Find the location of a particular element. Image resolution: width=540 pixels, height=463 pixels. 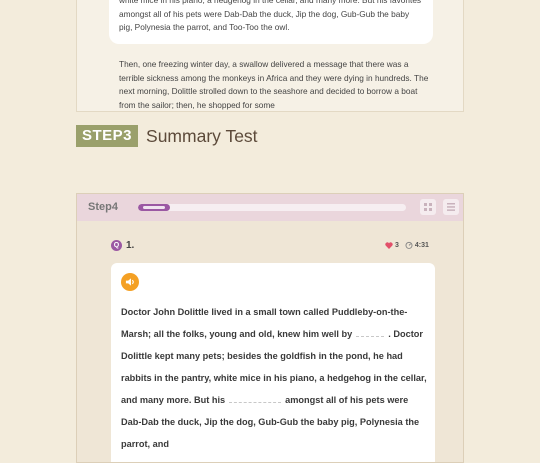

question-header: Q 1. is located at coordinates (122, 245).